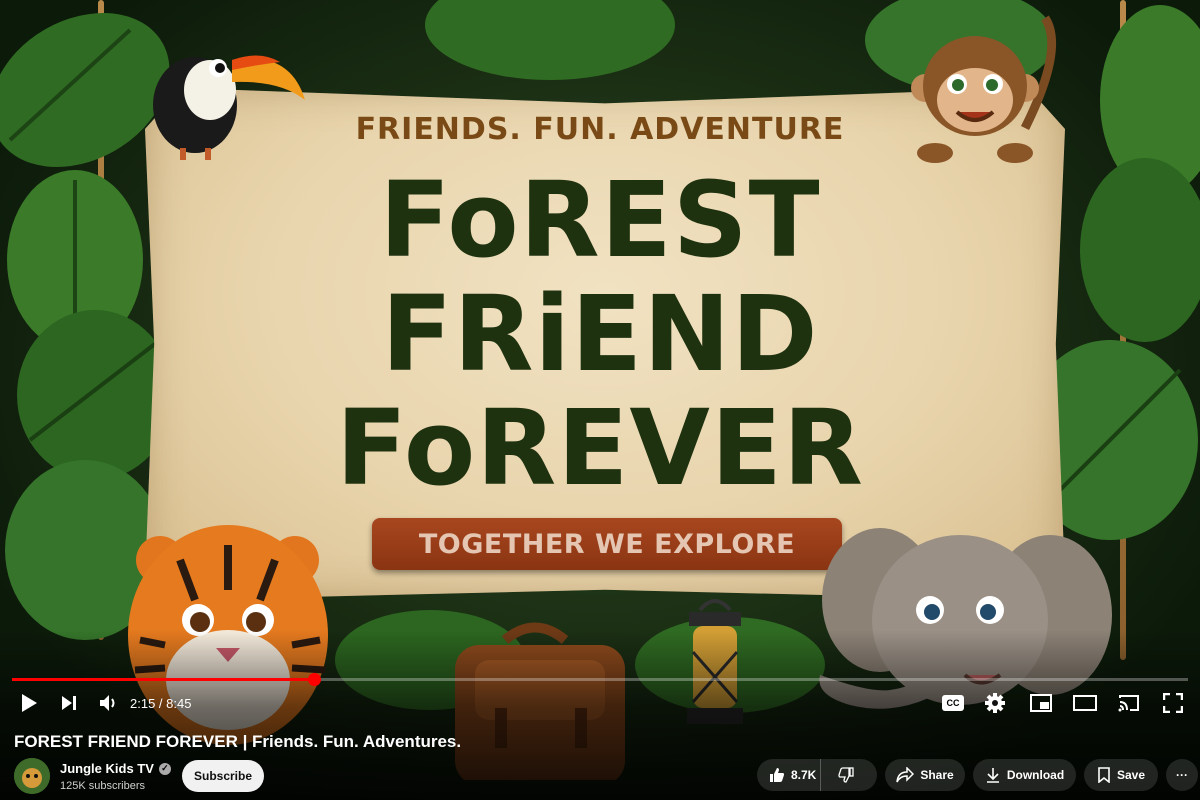  I want to click on progress-bar, so click(600, 679).